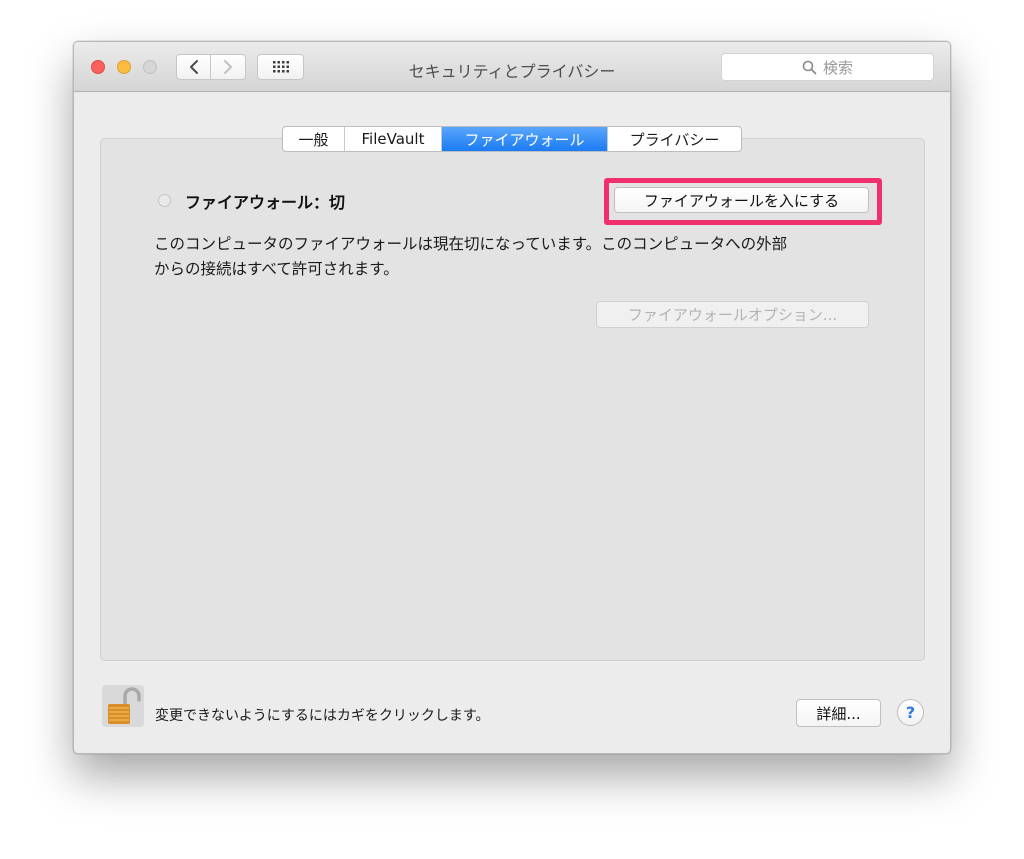 Image resolution: width=1024 pixels, height=859 pixels. What do you see at coordinates (910, 712) in the screenshot?
I see `help-icon: ?` at bounding box center [910, 712].